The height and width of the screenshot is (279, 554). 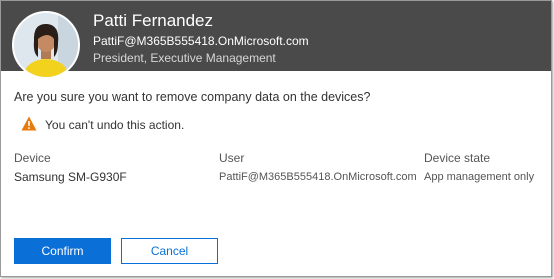 I want to click on column-header-user: User, so click(x=232, y=158).